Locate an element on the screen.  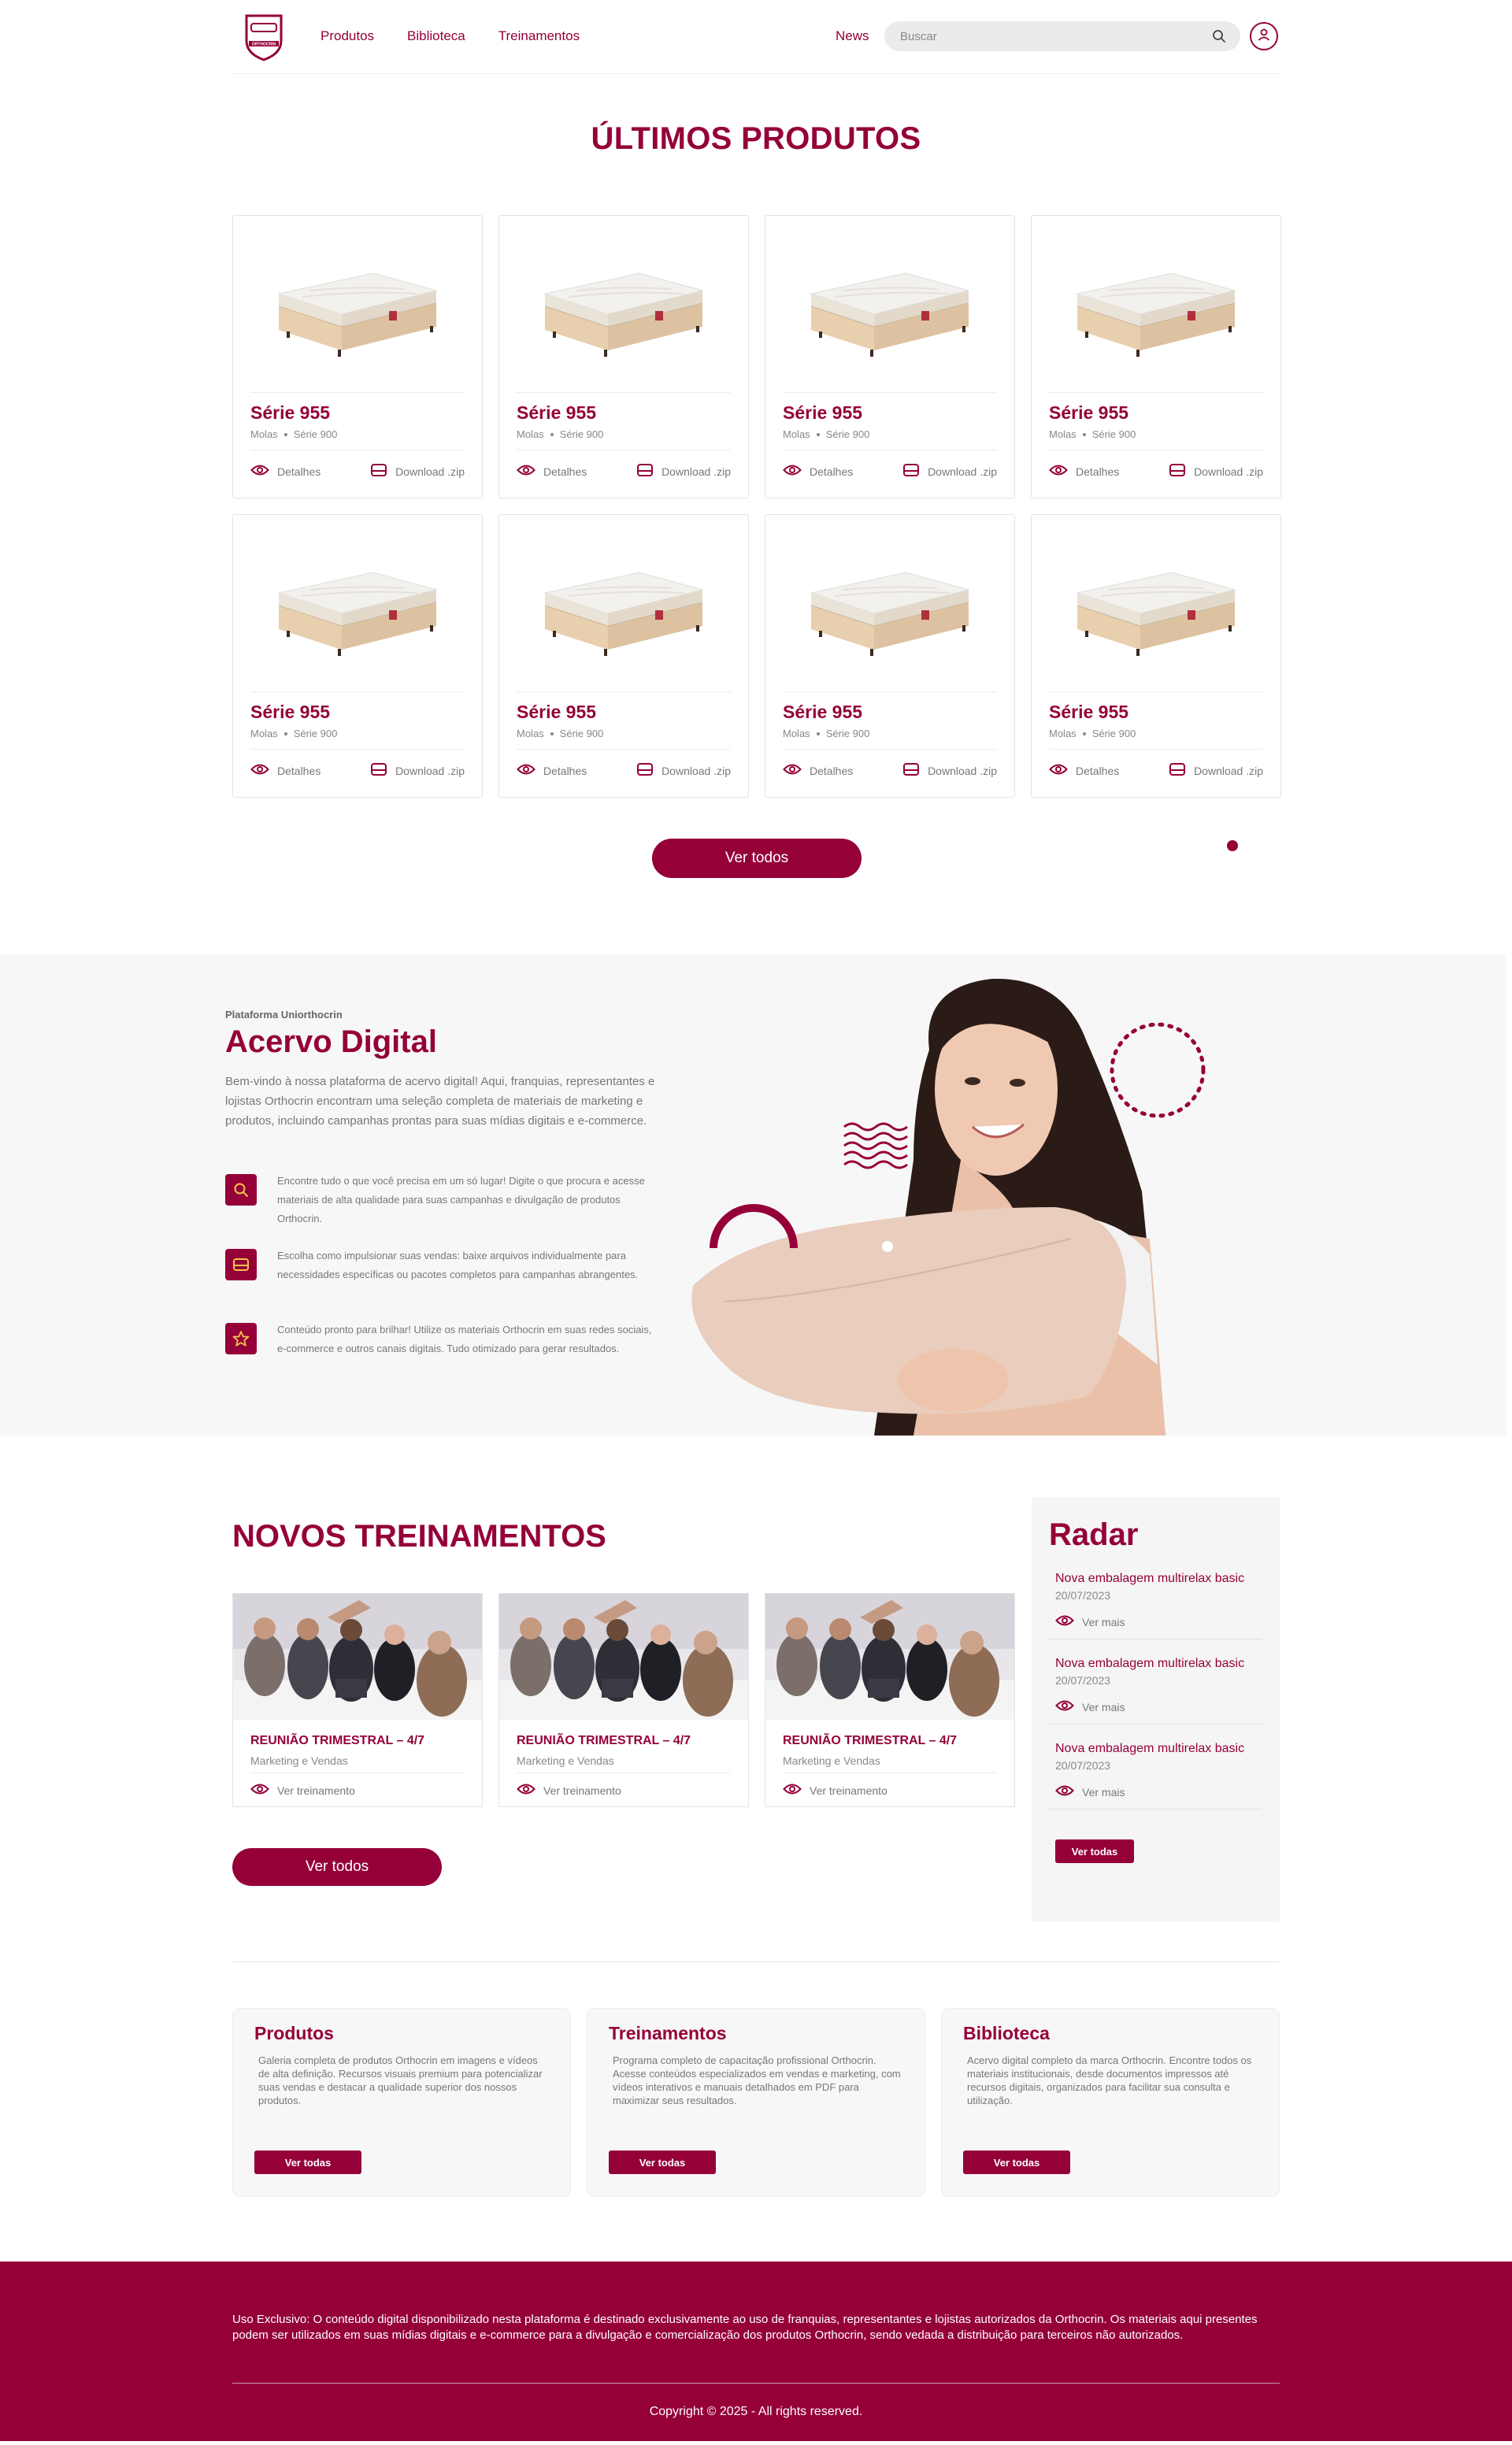
nav-news: News is located at coordinates (852, 36).